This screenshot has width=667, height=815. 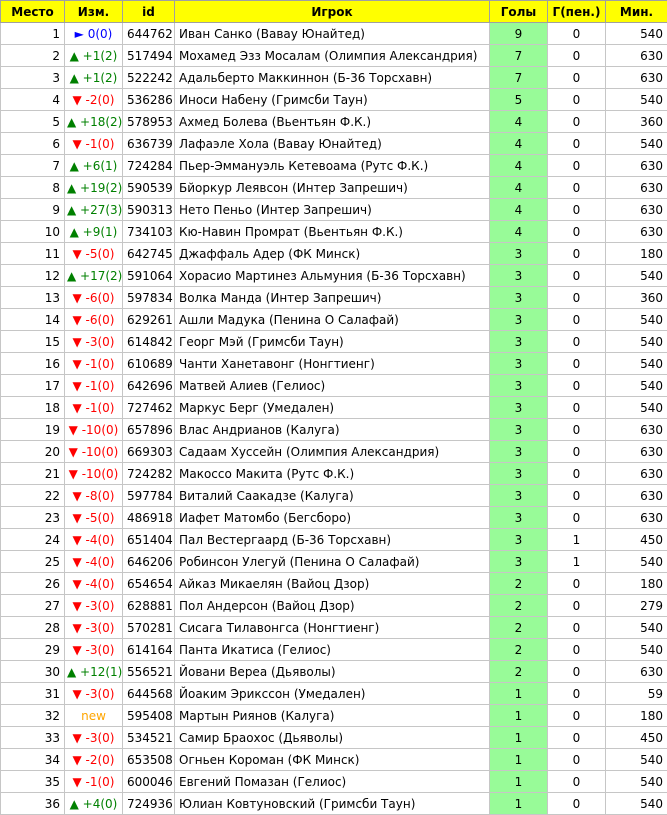 What do you see at coordinates (94, 606) in the screenshot?
I see `change-cell: ▼ -3(0)` at bounding box center [94, 606].